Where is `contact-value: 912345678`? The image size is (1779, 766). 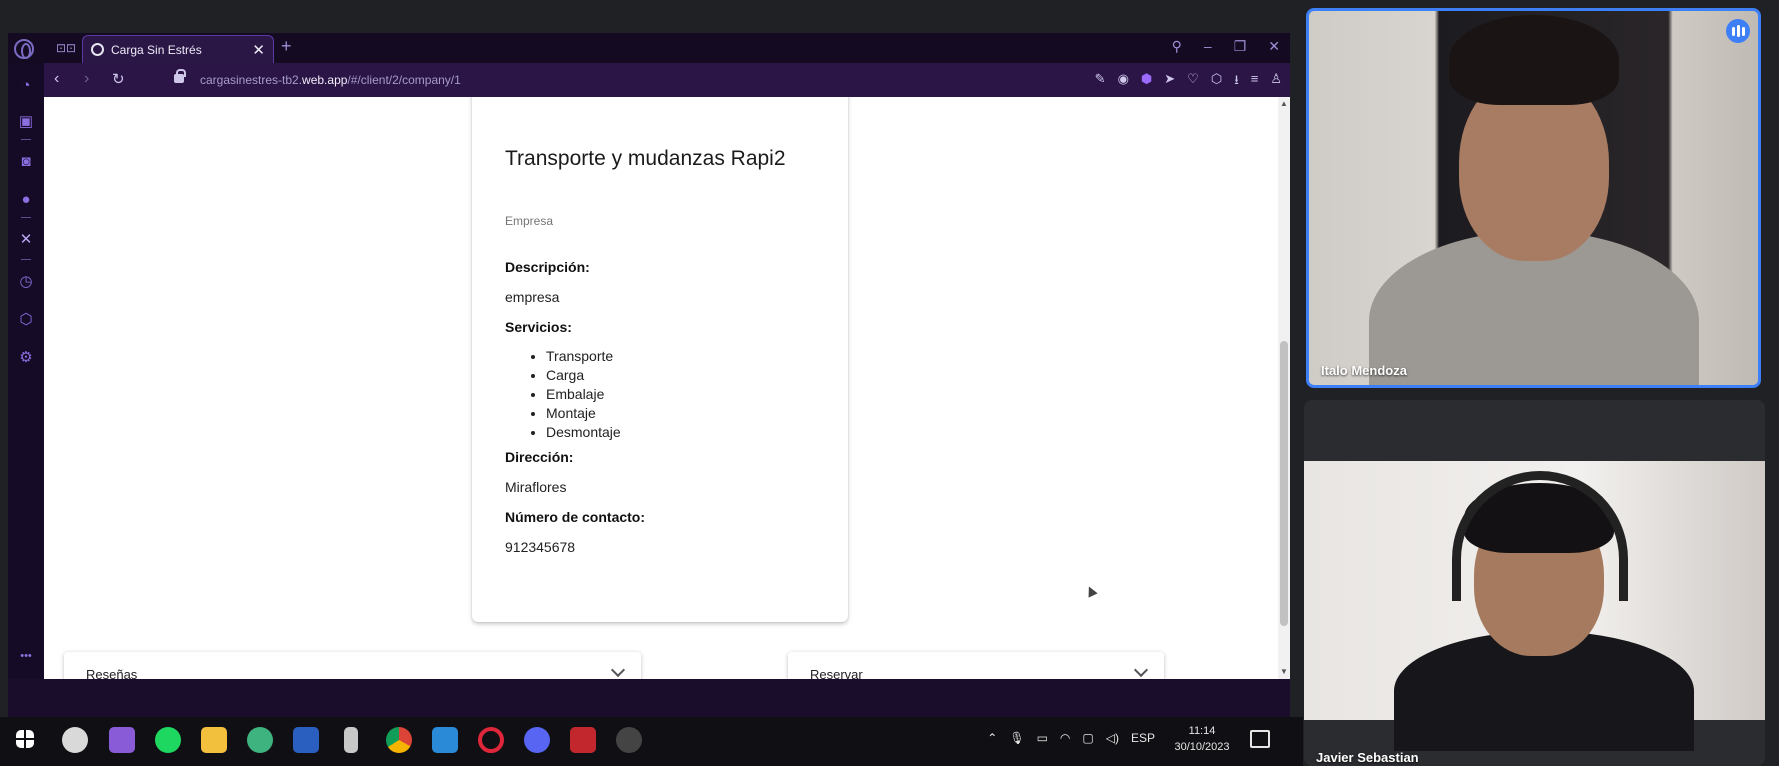
contact-value: 912345678 is located at coordinates (540, 547).